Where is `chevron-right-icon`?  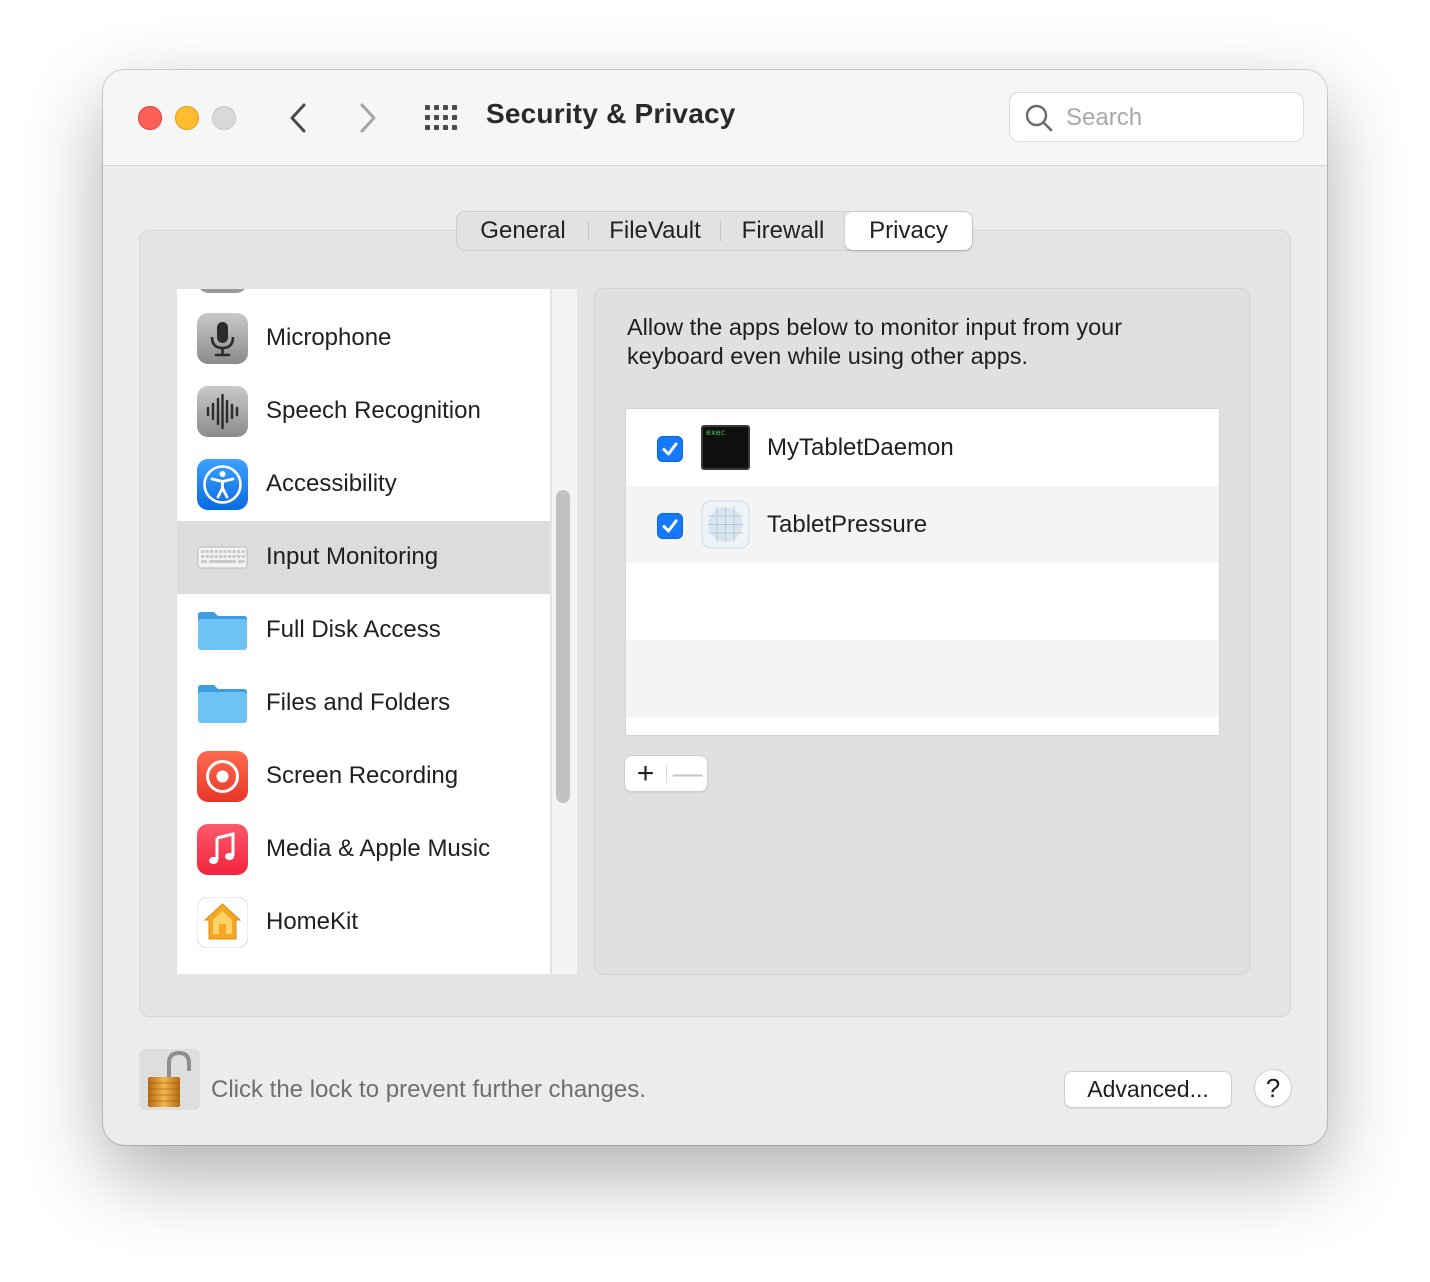
chevron-right-icon is located at coordinates (368, 118).